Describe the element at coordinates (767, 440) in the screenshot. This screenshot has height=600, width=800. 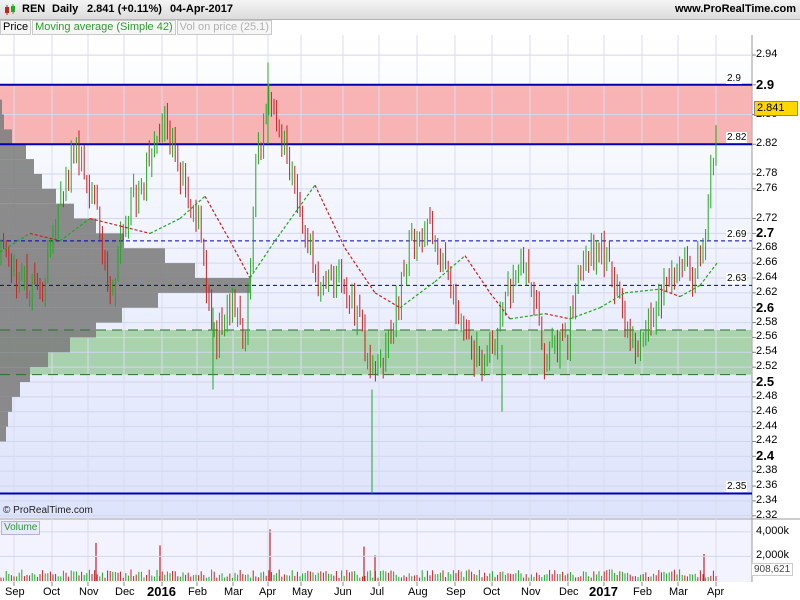
I see `y-tick-label: 2.42` at that location.